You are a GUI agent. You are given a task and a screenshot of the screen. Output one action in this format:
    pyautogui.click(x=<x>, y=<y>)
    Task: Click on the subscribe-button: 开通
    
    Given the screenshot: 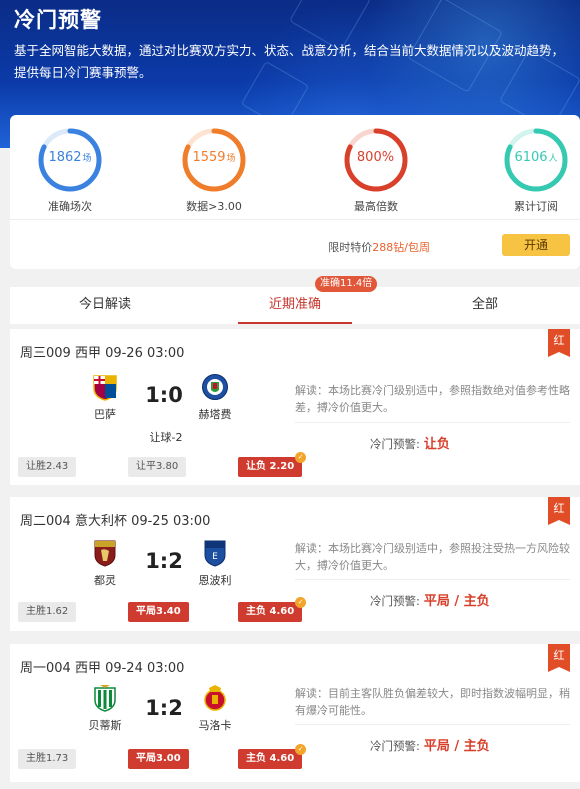 What is the action you would take?
    pyautogui.click(x=536, y=245)
    